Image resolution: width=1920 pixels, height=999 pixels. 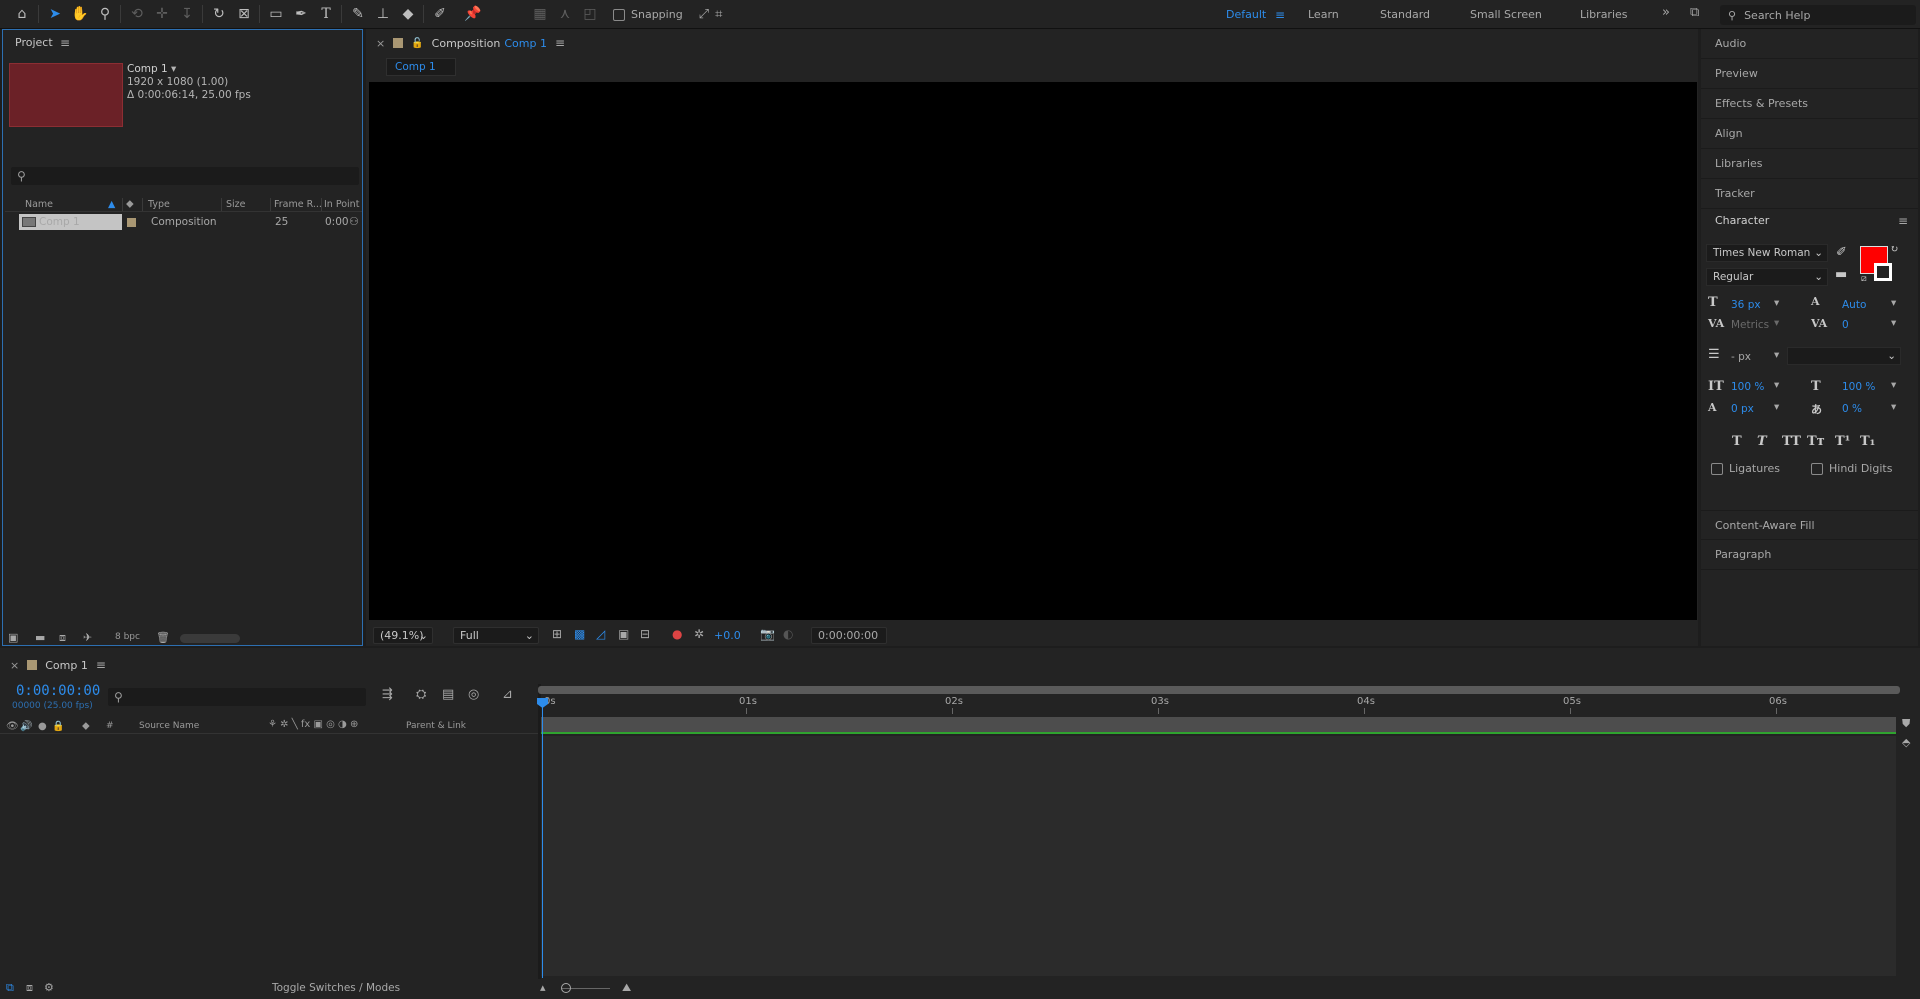 I want to click on snapping-checkbox, so click(x=619, y=14).